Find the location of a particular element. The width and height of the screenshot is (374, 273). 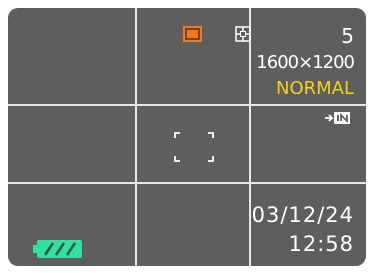

time-display: 12:58 is located at coordinates (321, 244).